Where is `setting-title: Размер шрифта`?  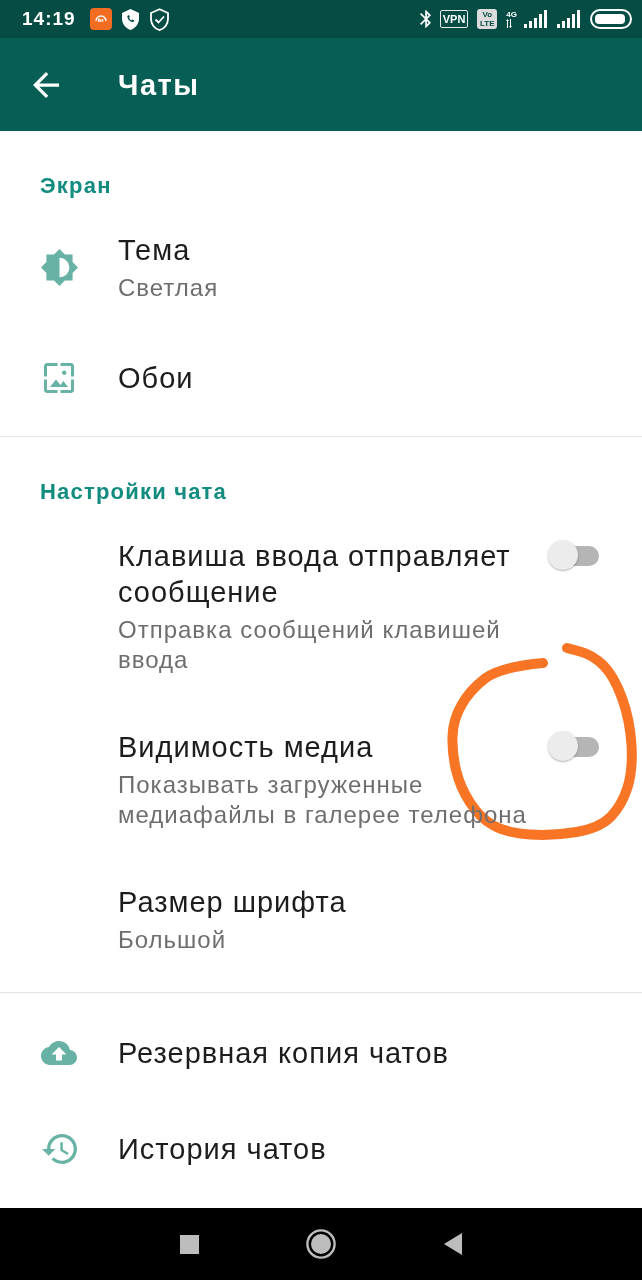
setting-title: Размер шрифта is located at coordinates (233, 902).